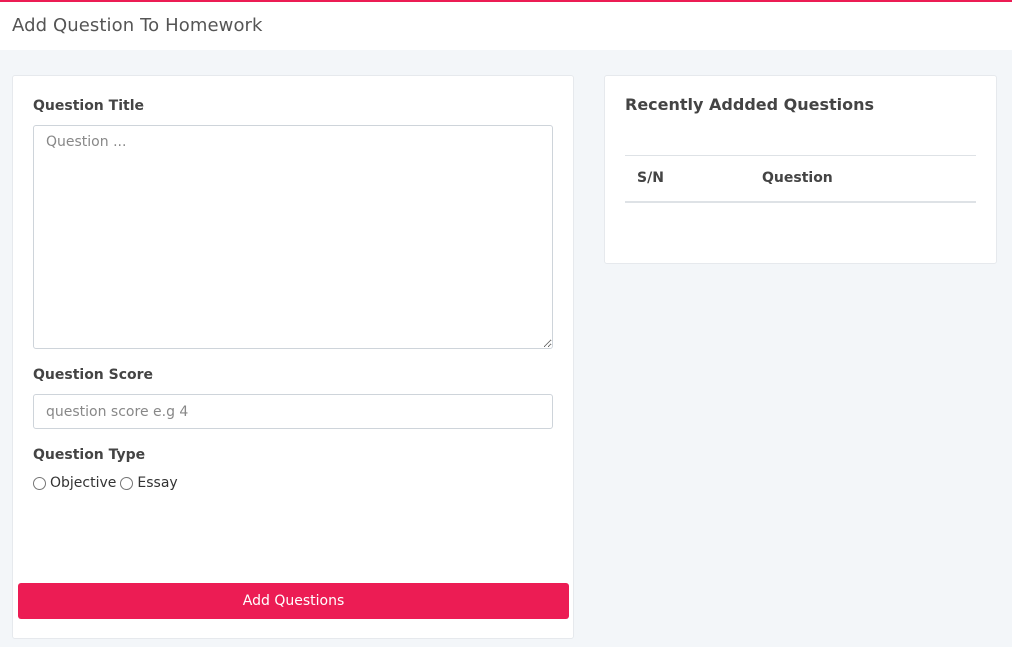  I want to click on recent-questions-table: S/N Question, so click(800, 179).